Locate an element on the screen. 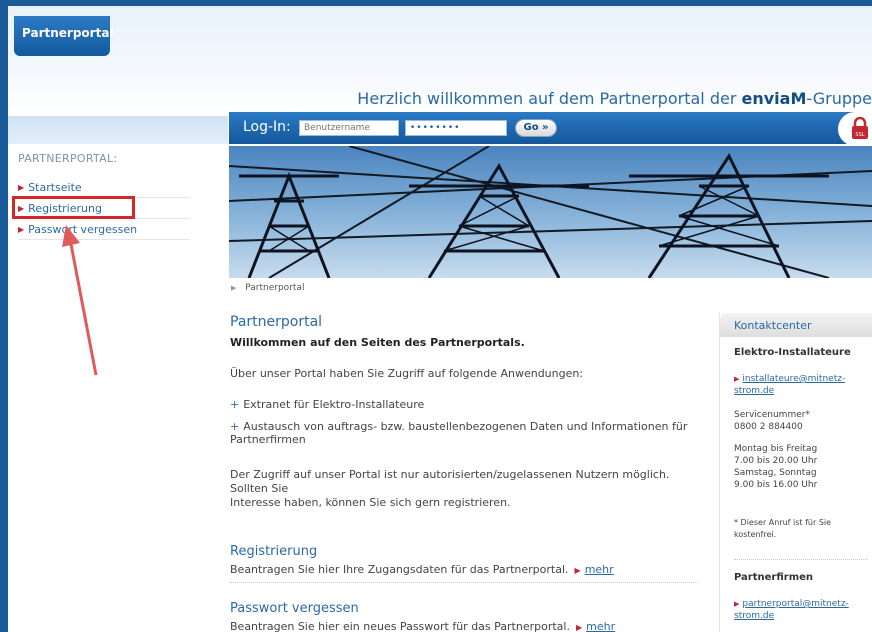 The height and width of the screenshot is (632, 872). lock-icon: SSL is located at coordinates (860, 127).